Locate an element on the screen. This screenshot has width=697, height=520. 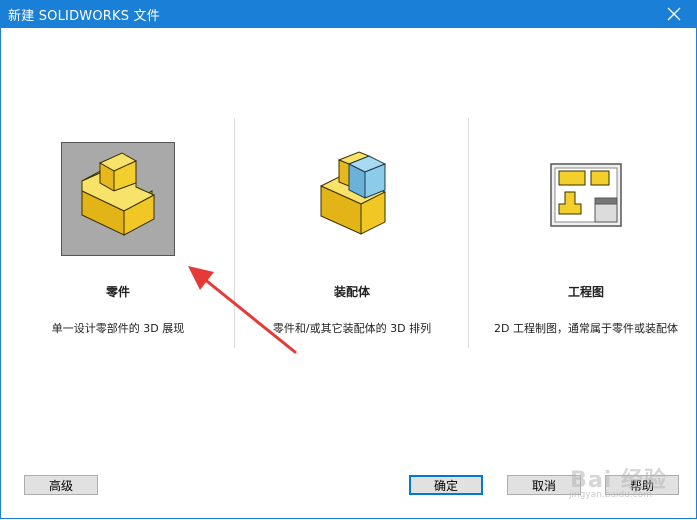
close-icon is located at coordinates (674, 14).